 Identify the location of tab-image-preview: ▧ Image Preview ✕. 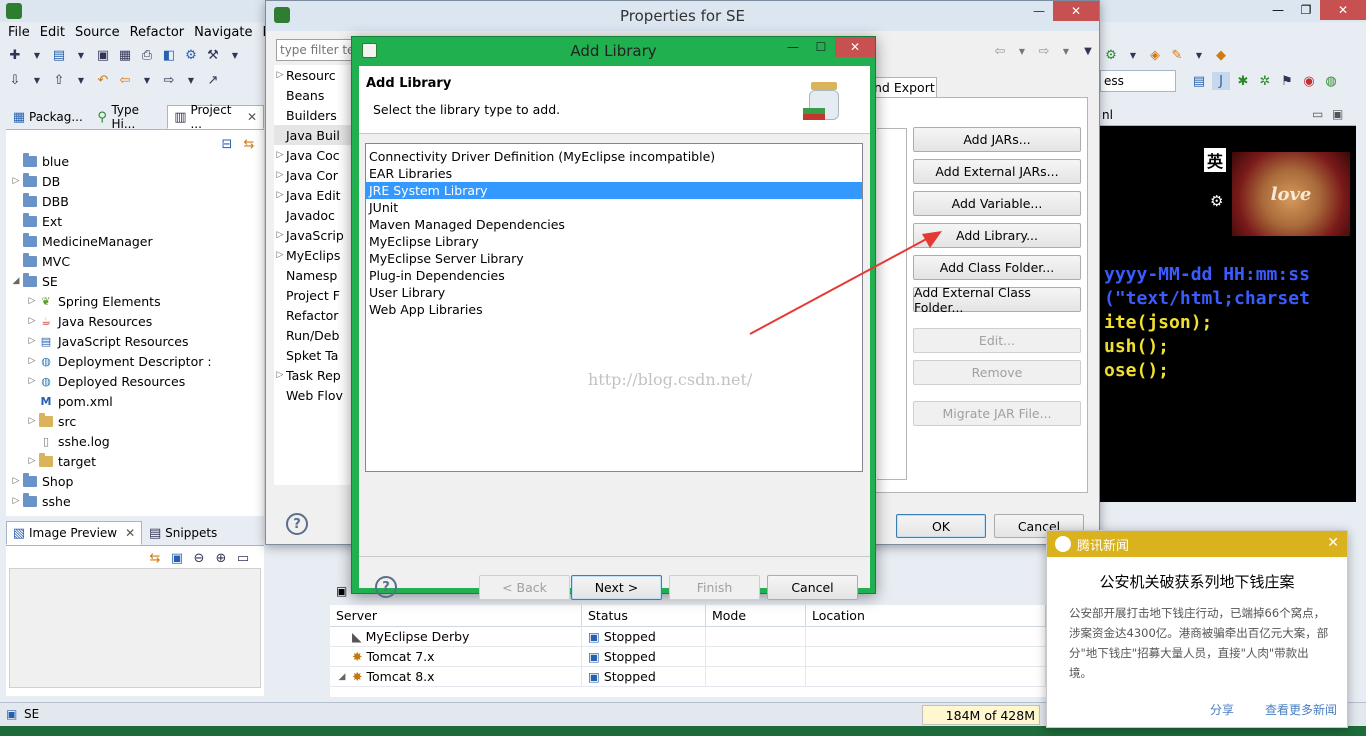
(74, 533).